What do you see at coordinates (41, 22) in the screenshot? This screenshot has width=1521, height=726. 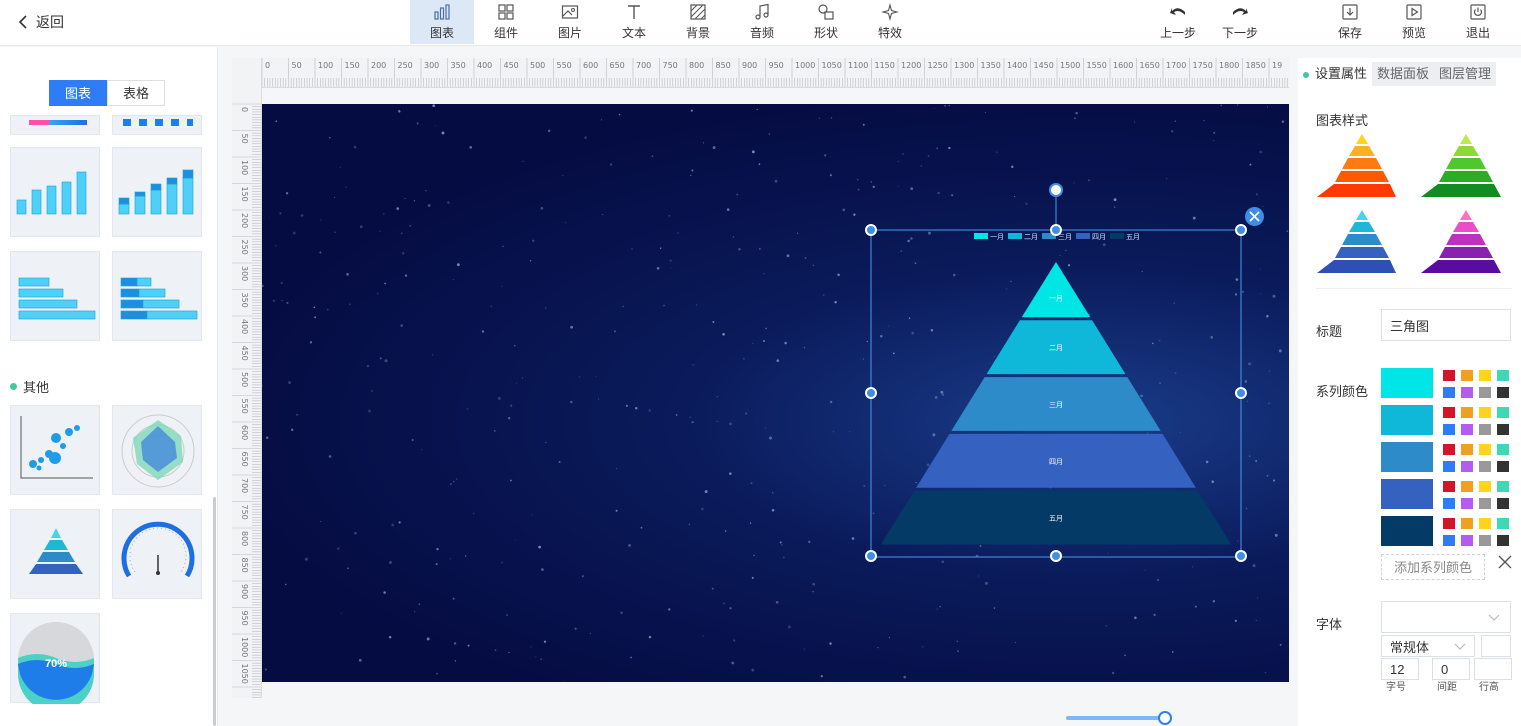 I see `back-button: 返回` at bounding box center [41, 22].